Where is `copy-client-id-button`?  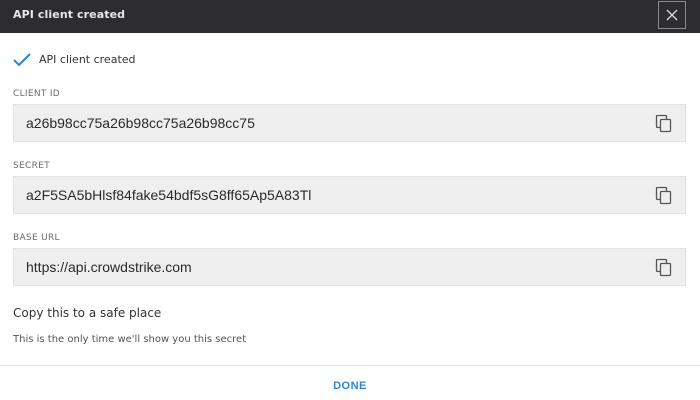
copy-client-id-button is located at coordinates (664, 124).